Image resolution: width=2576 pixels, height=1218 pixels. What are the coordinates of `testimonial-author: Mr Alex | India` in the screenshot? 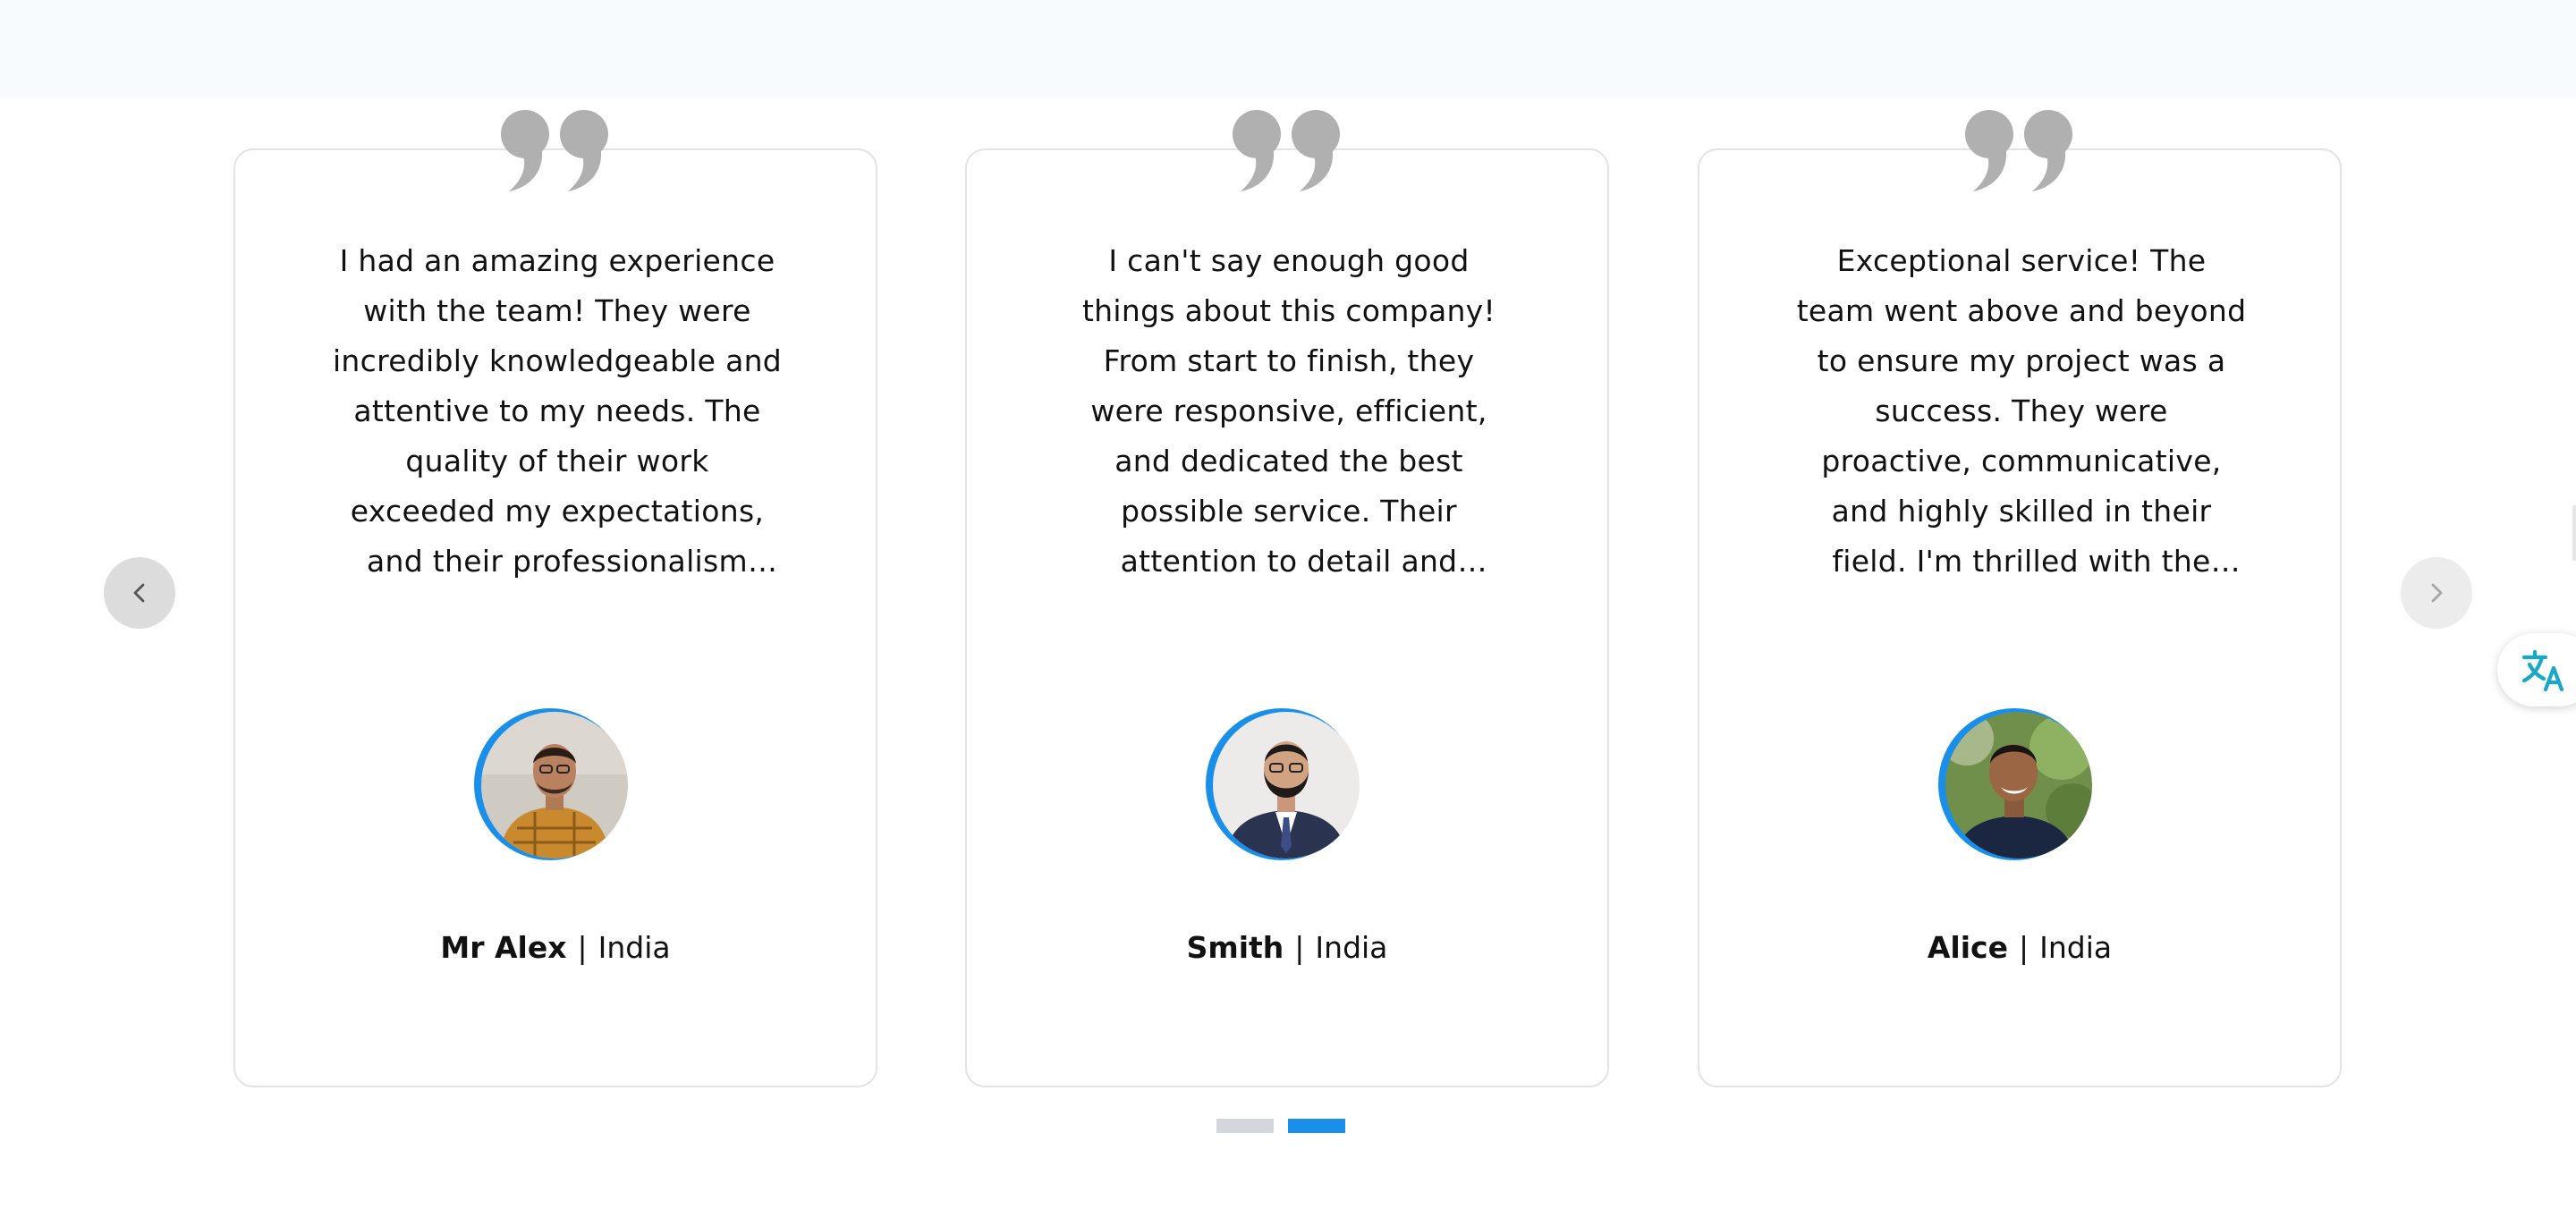 It's located at (555, 948).